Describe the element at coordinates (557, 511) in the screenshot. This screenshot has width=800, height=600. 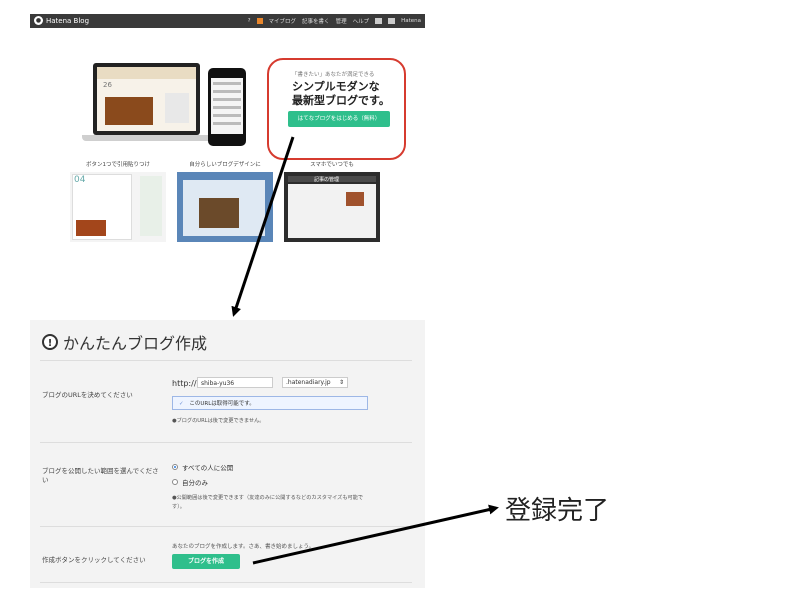
I see `done-label: 登録完了` at that location.